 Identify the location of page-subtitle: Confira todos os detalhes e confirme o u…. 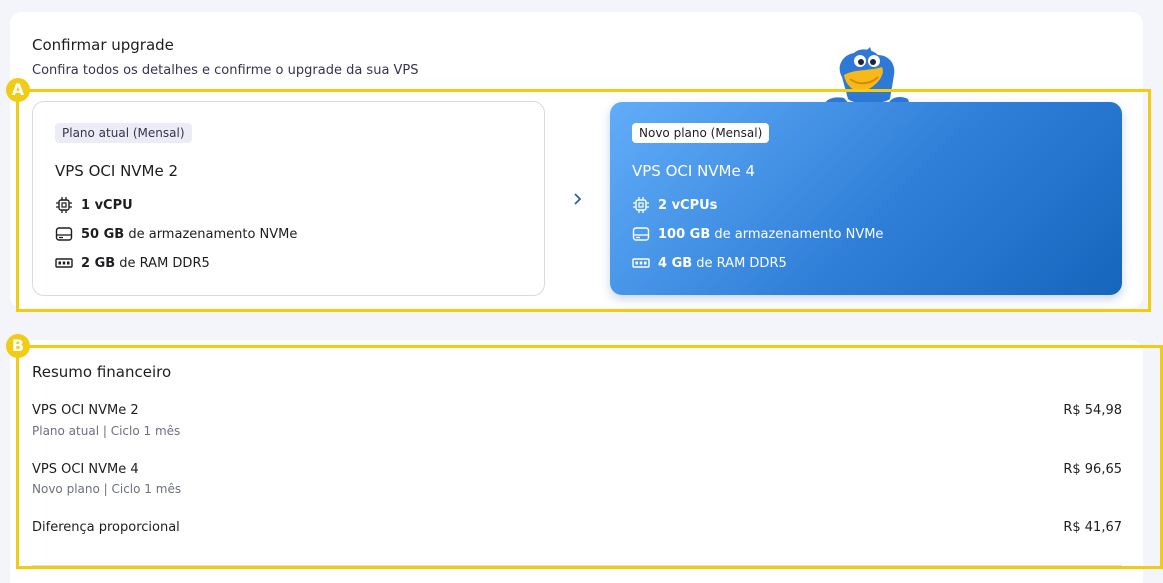
(225, 70).